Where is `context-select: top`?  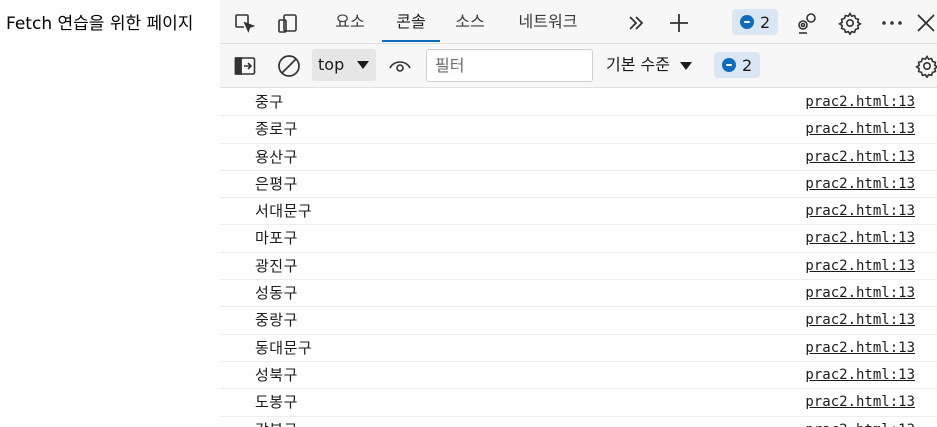
context-select: top is located at coordinates (344, 65).